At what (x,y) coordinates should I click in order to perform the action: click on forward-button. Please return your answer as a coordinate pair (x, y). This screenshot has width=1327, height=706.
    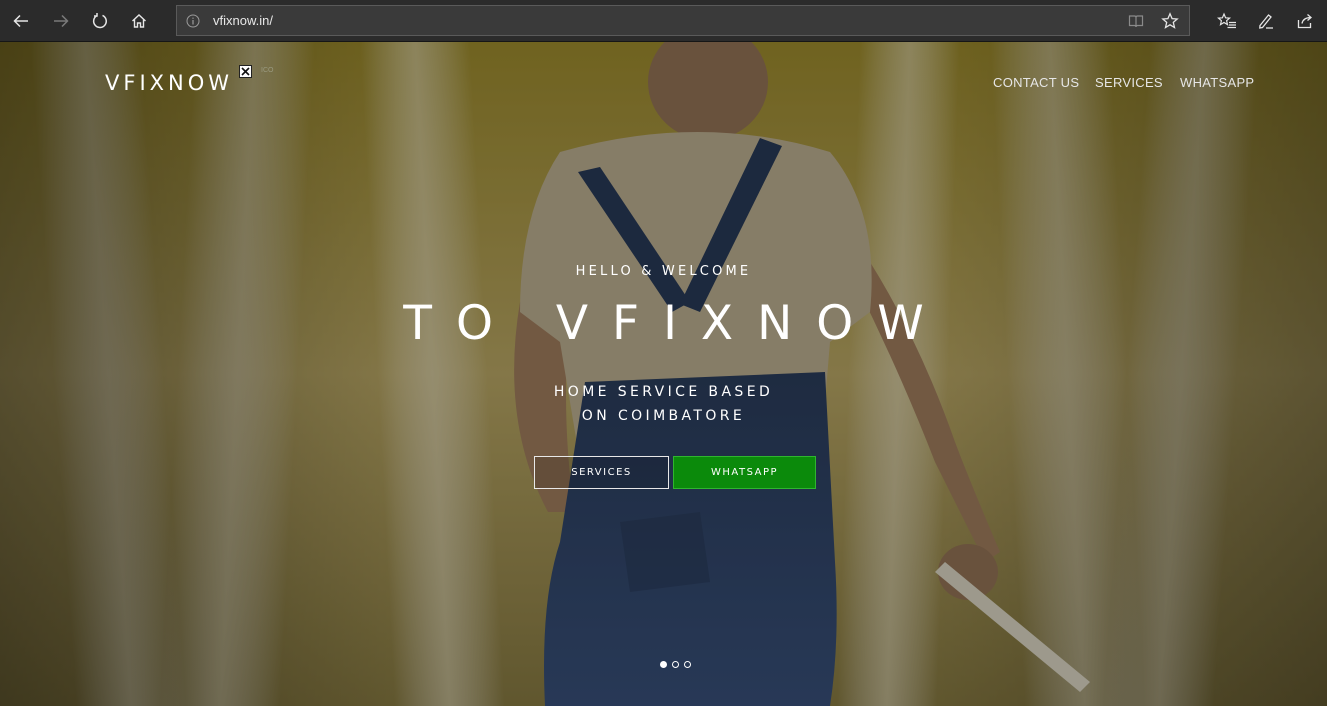
    Looking at the image, I should click on (61, 21).